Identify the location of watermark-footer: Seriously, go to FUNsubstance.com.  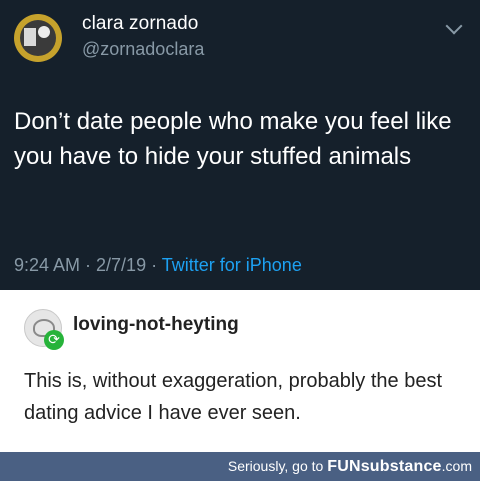
(240, 466).